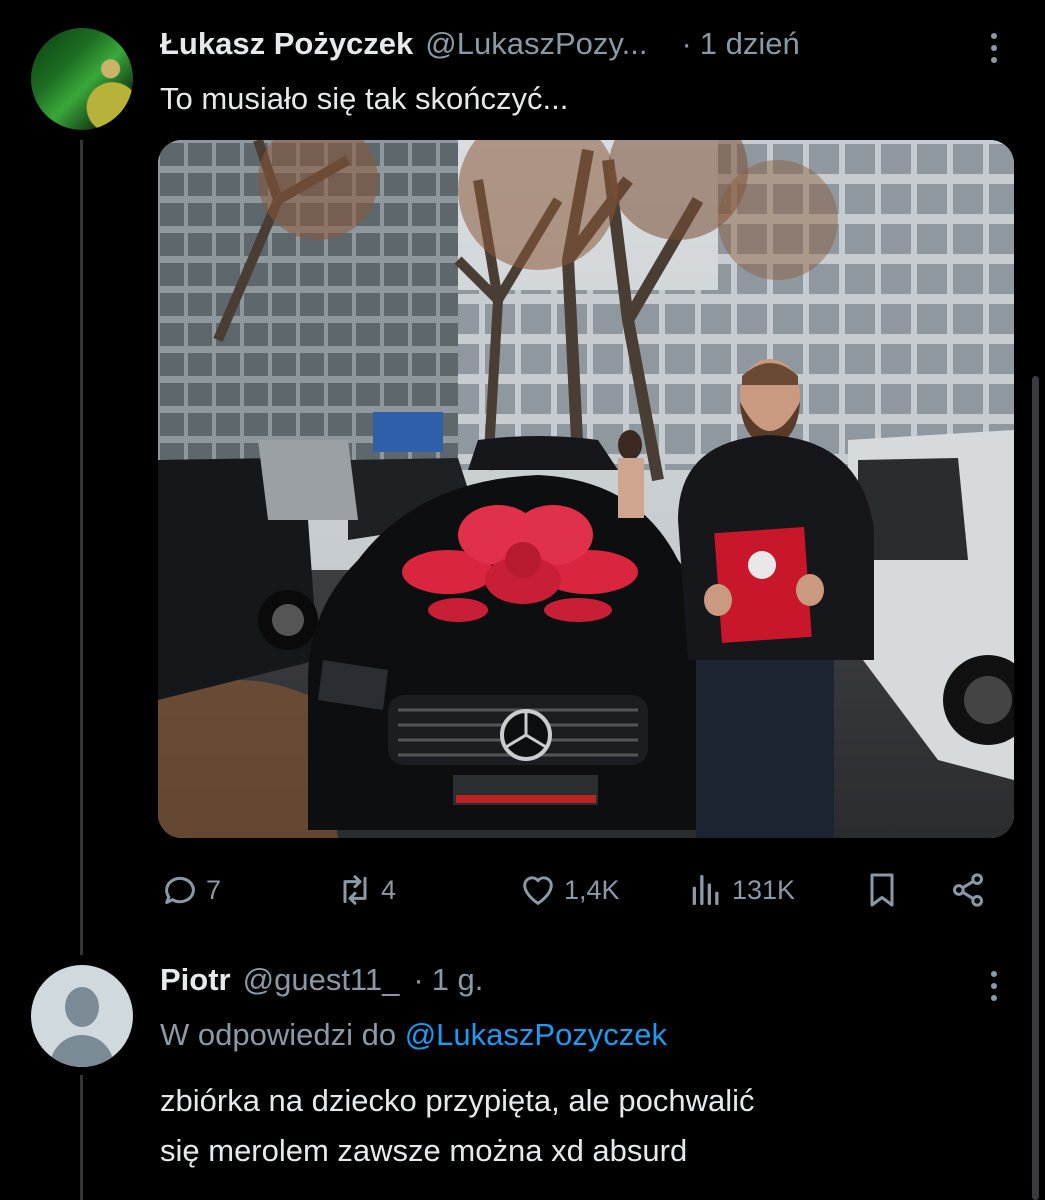  I want to click on views-button: 131K, so click(740, 890).